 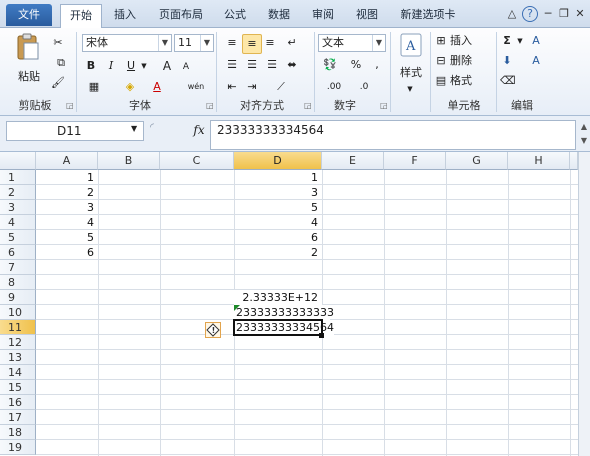 I want to click on cut-icon: ✂, so click(x=58, y=43).